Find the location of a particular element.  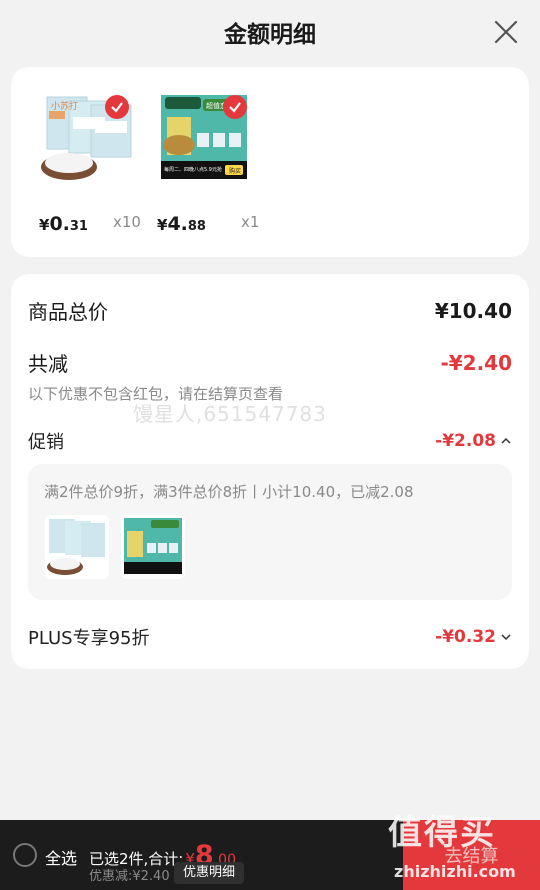

promo-value-wrap: -¥2.08 is located at coordinates (473, 441).